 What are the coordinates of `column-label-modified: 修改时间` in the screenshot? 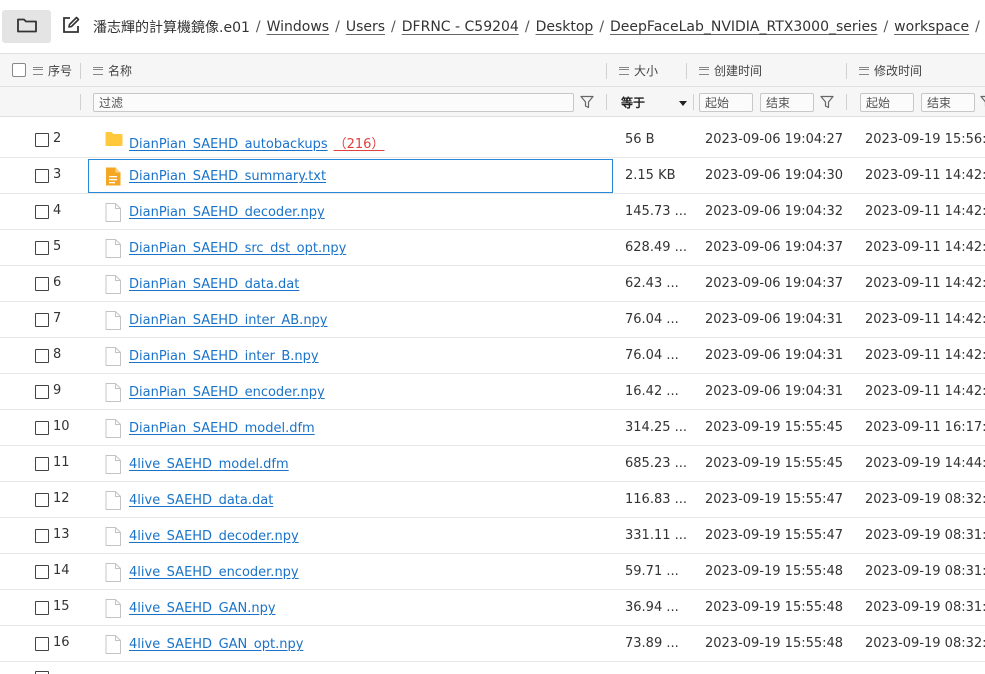 It's located at (898, 71).